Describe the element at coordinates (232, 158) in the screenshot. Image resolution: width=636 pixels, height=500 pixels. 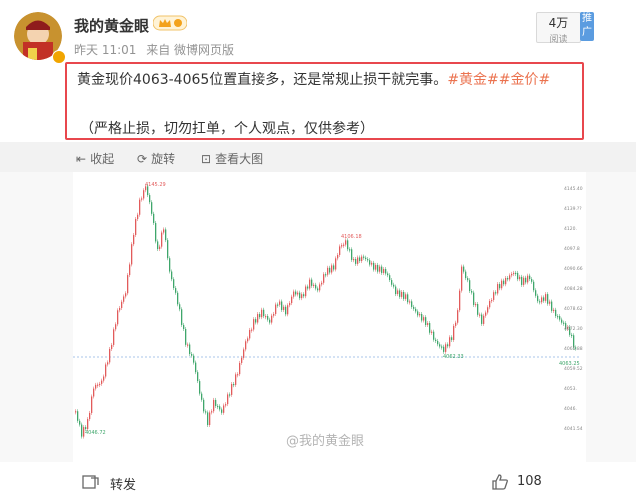
I see `view-large-button: ⊡ 查看大图` at that location.